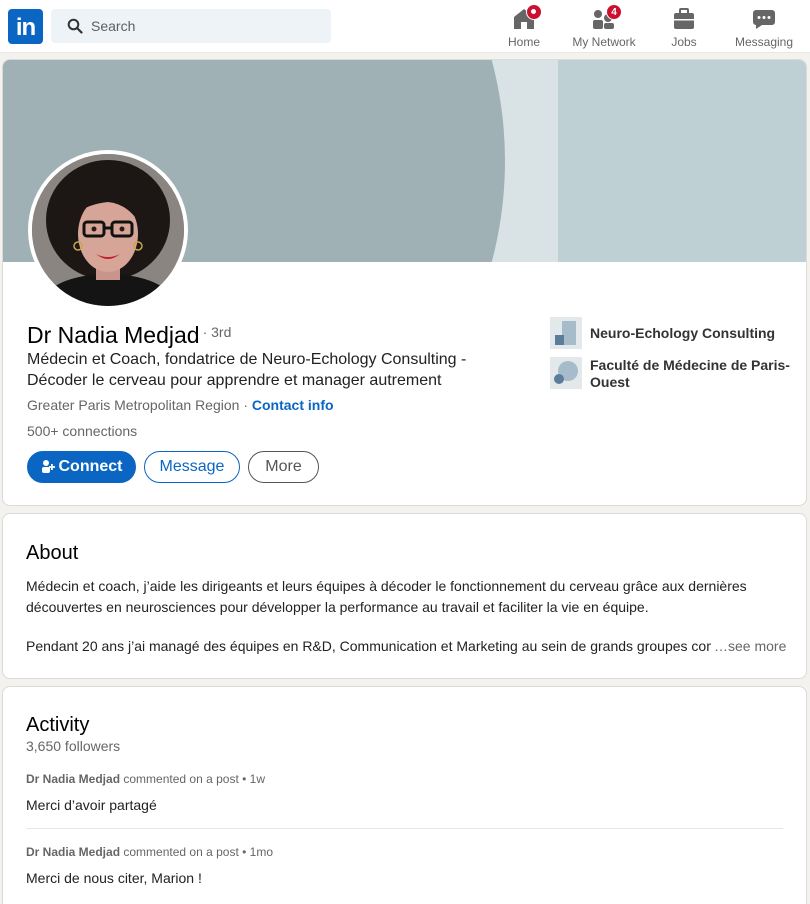  Describe the element at coordinates (684, 42) in the screenshot. I see `nav-label-jobs: Jobs` at that location.